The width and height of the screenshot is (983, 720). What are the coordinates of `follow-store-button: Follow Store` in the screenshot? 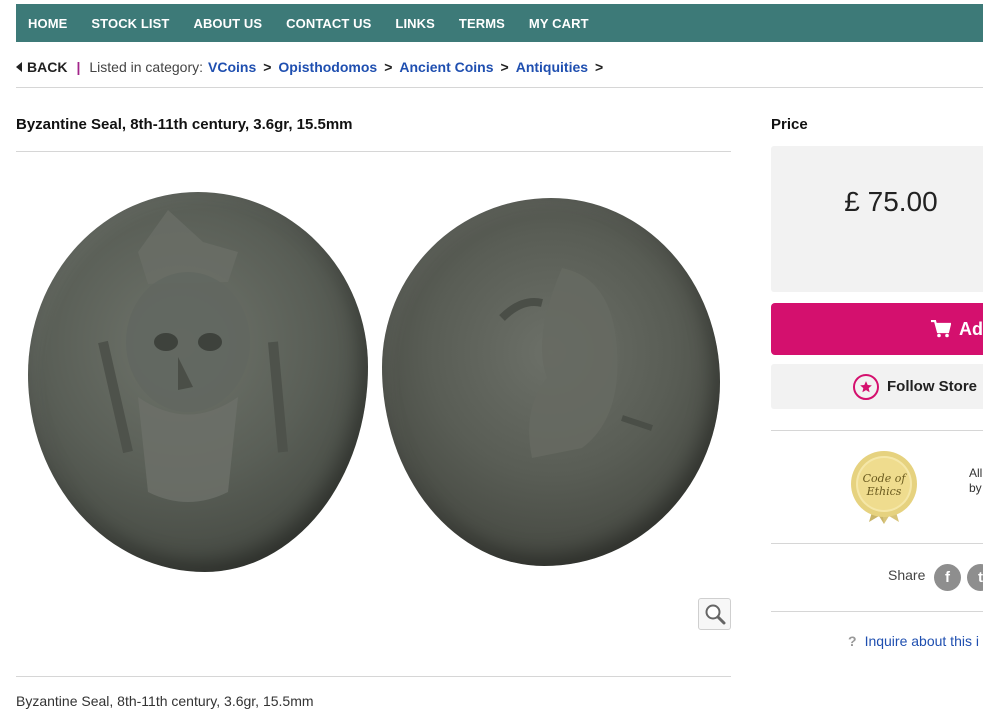 It's located at (877, 386).